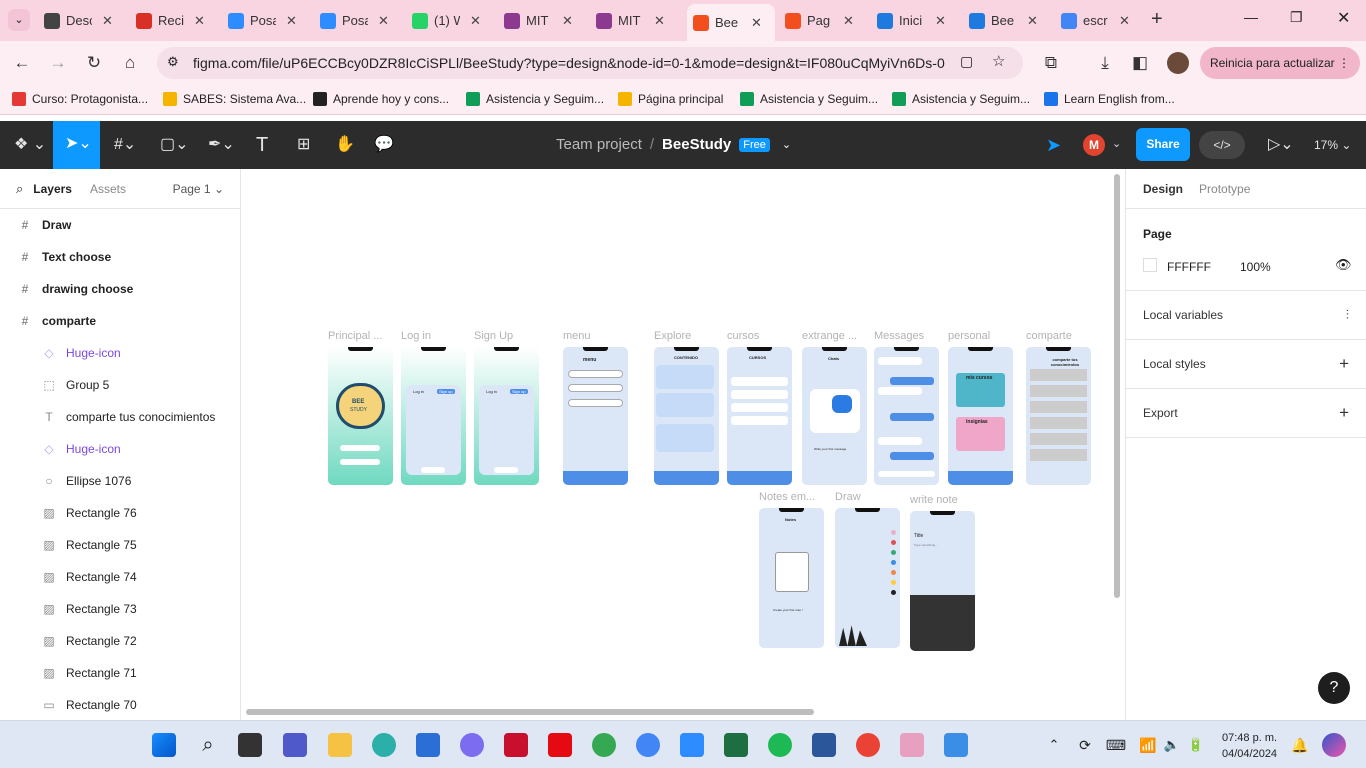  What do you see at coordinates (1116, 143) in the screenshot?
I see `avatar-chevron-icon: ⌄` at bounding box center [1116, 143].